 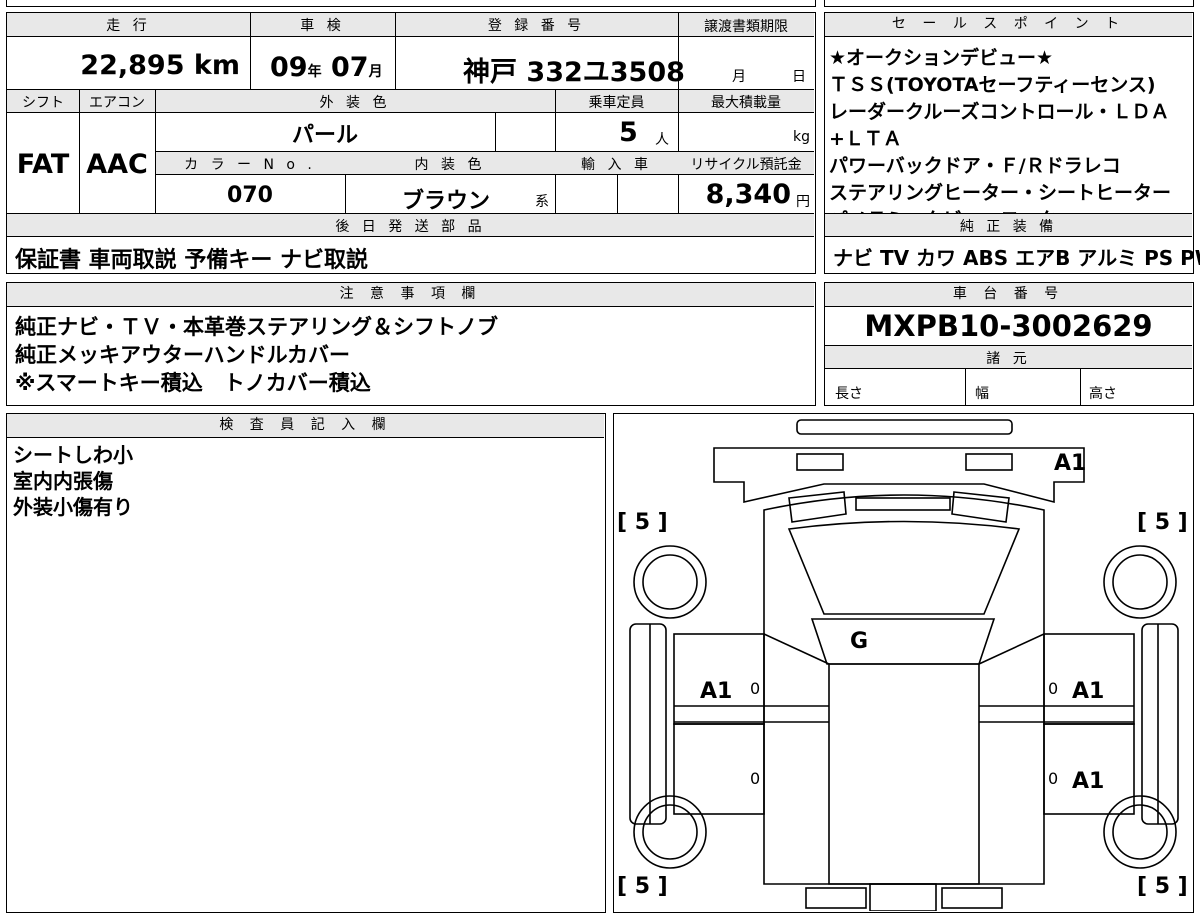 I want to click on zero-left-front: 0, so click(x=755, y=688).